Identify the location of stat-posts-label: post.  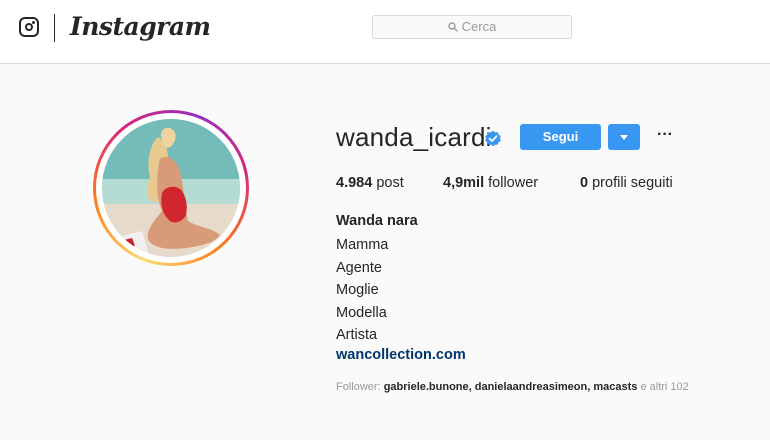
(390, 183).